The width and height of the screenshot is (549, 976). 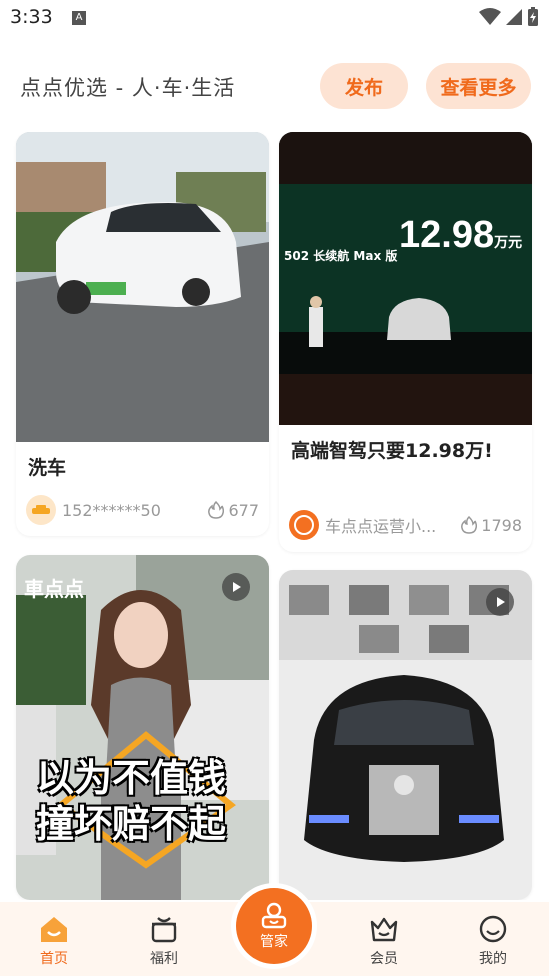 I want to click on wifi-icon, so click(x=490, y=16).